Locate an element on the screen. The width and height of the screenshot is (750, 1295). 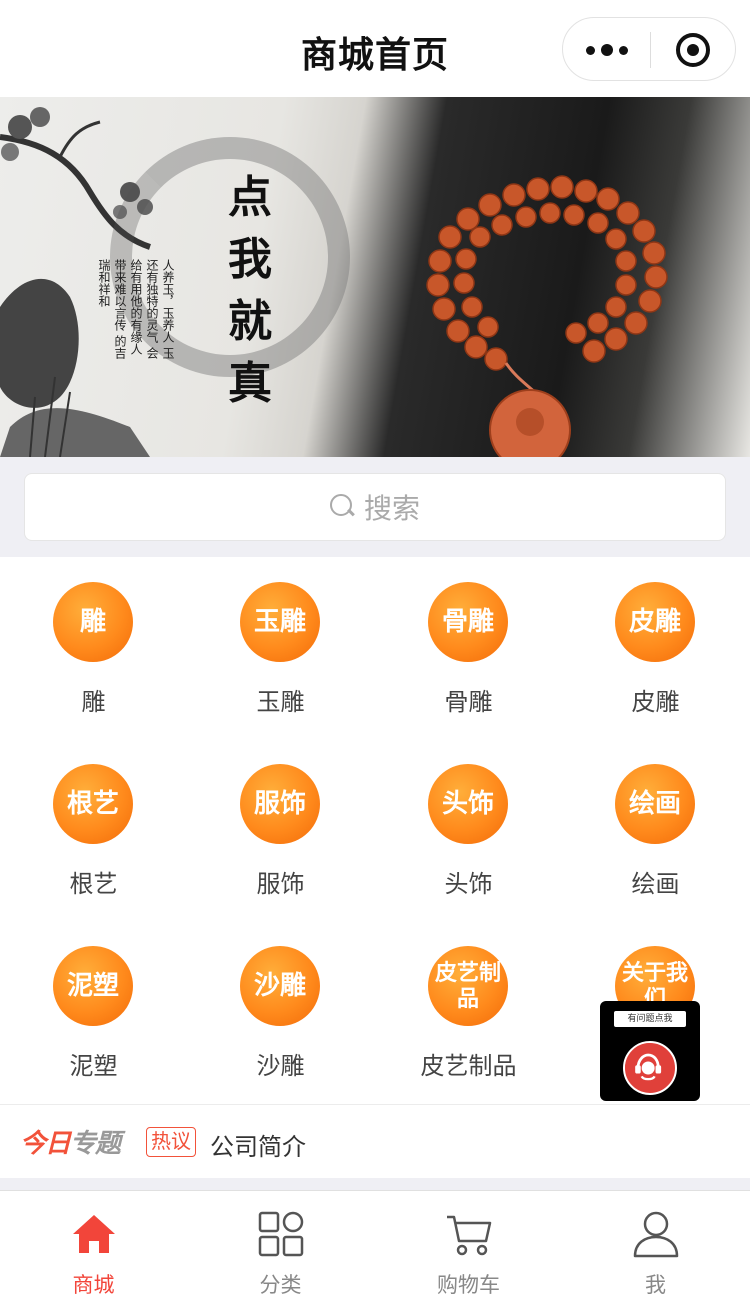
category-item: 皮雕 皮雕 is located at coordinates (655, 649).